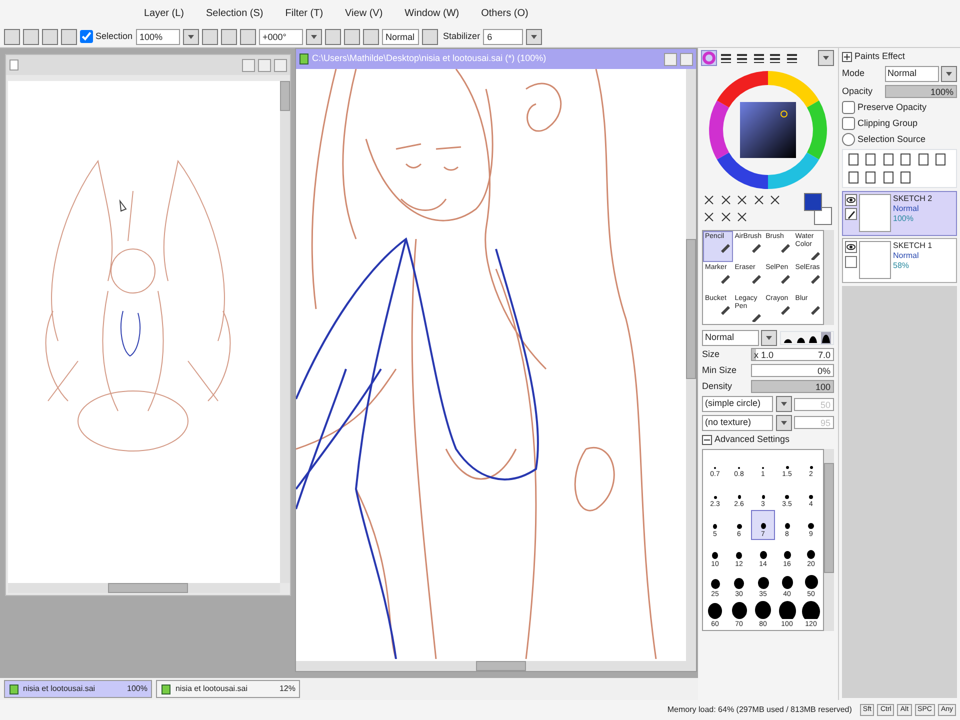 Image resolution: width=960 pixels, height=720 pixels. I want to click on color-wheel-mode-icon, so click(709, 58).